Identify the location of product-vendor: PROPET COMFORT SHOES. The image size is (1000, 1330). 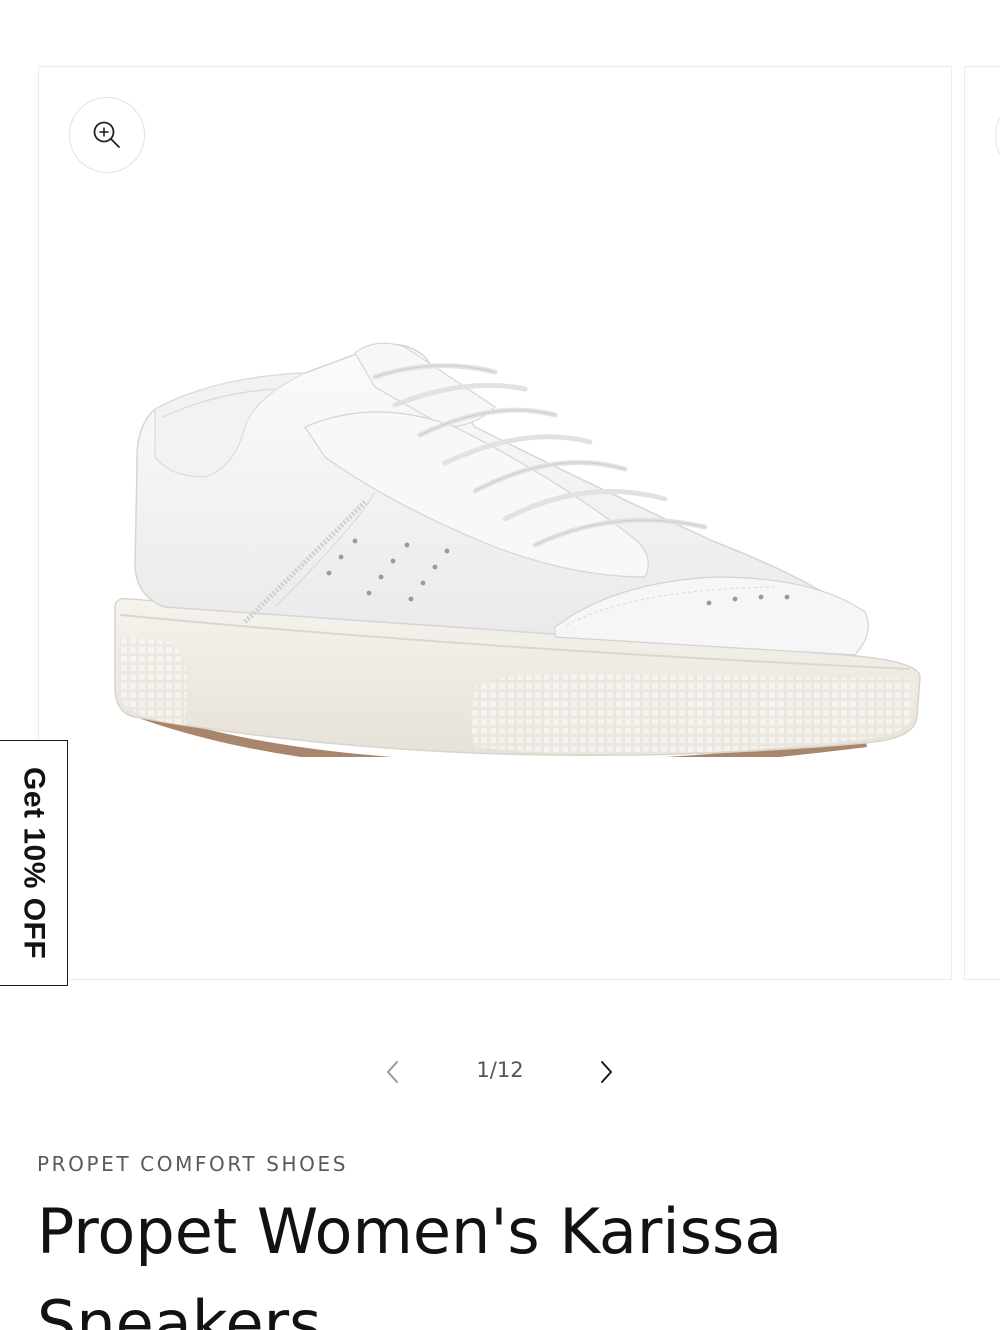
(193, 1164).